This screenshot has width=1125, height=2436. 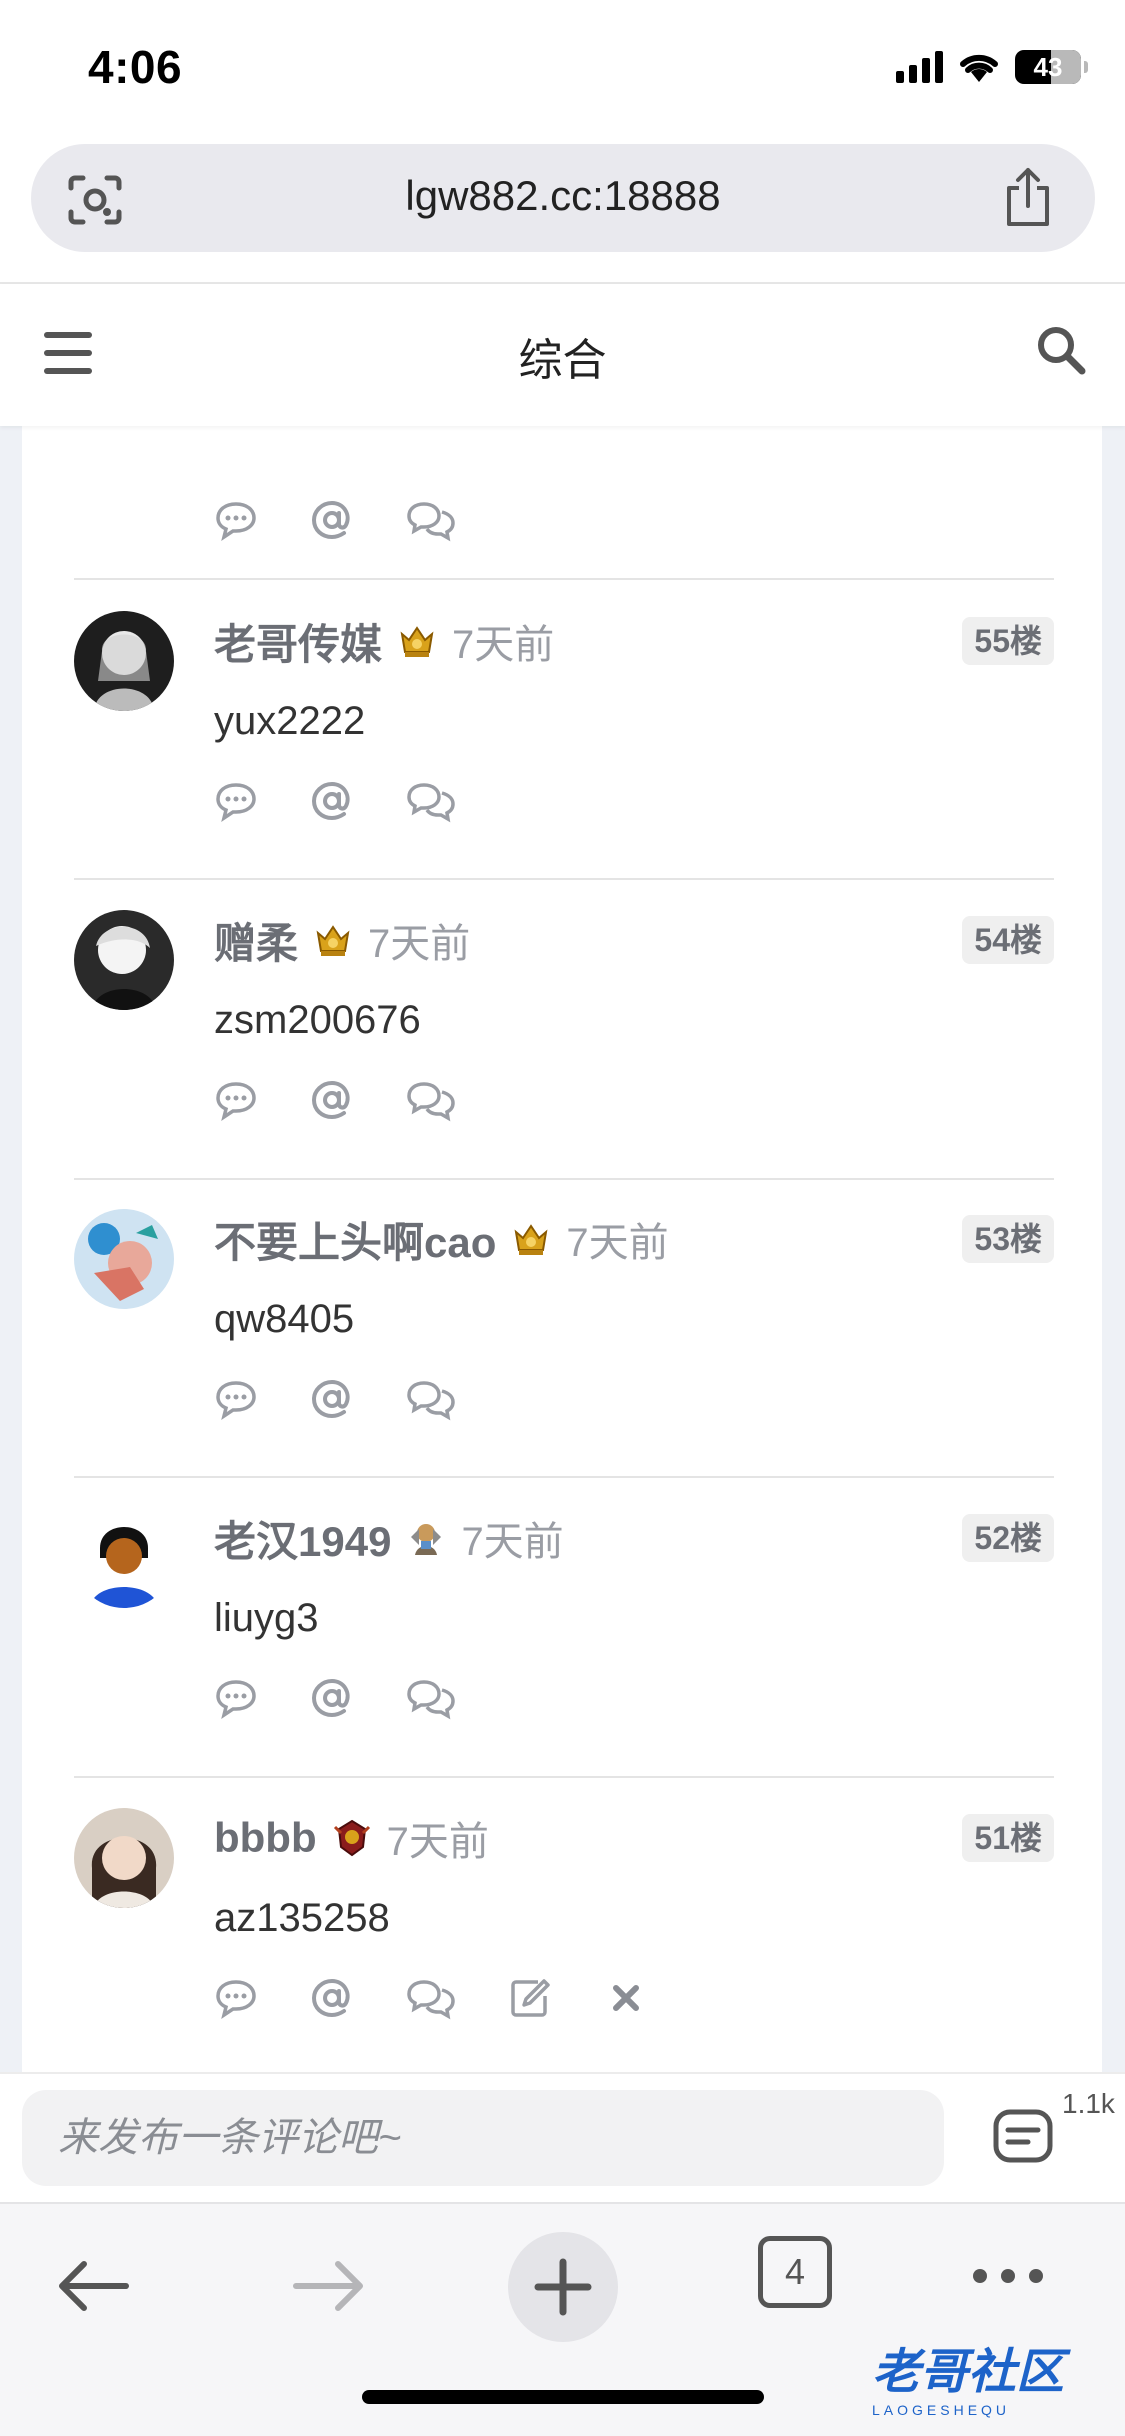 What do you see at coordinates (530, 1998) in the screenshot?
I see `edit-icon` at bounding box center [530, 1998].